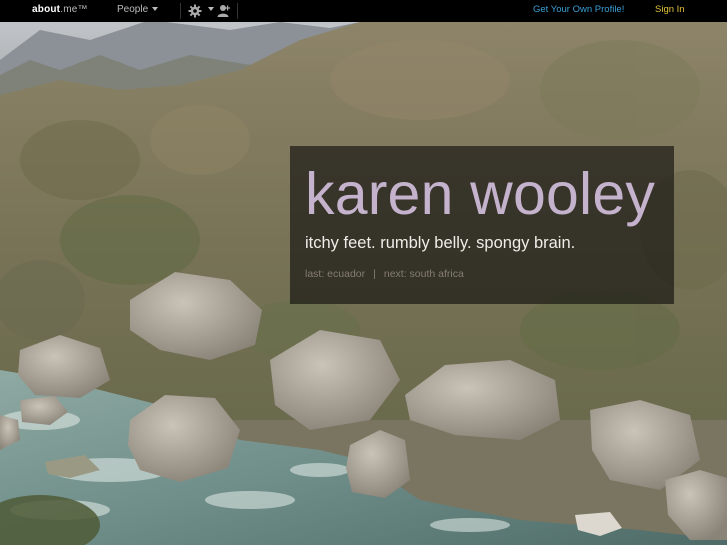 This screenshot has width=727, height=545. I want to click on settings-chevron-down-icon, so click(211, 9).